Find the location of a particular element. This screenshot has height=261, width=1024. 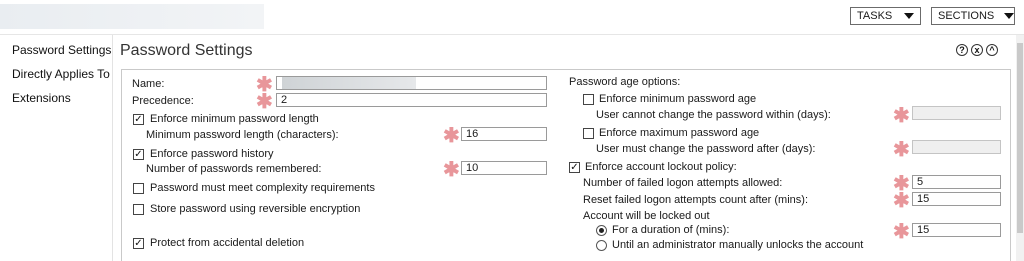

min-age-field is located at coordinates (956, 113).